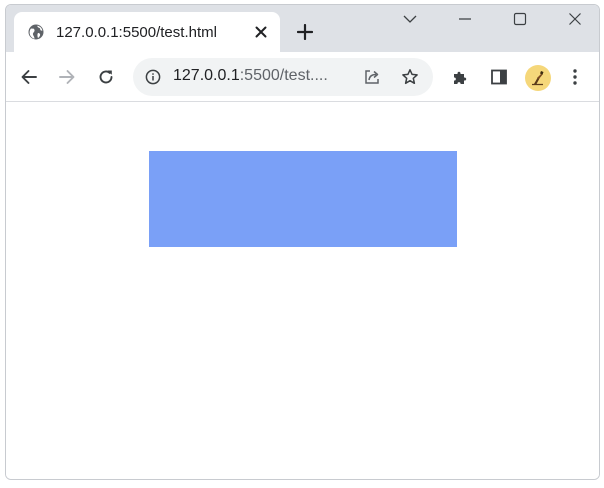  What do you see at coordinates (136, 32) in the screenshot?
I see `tab-title: 127.0.0.1:5500/test.html` at bounding box center [136, 32].